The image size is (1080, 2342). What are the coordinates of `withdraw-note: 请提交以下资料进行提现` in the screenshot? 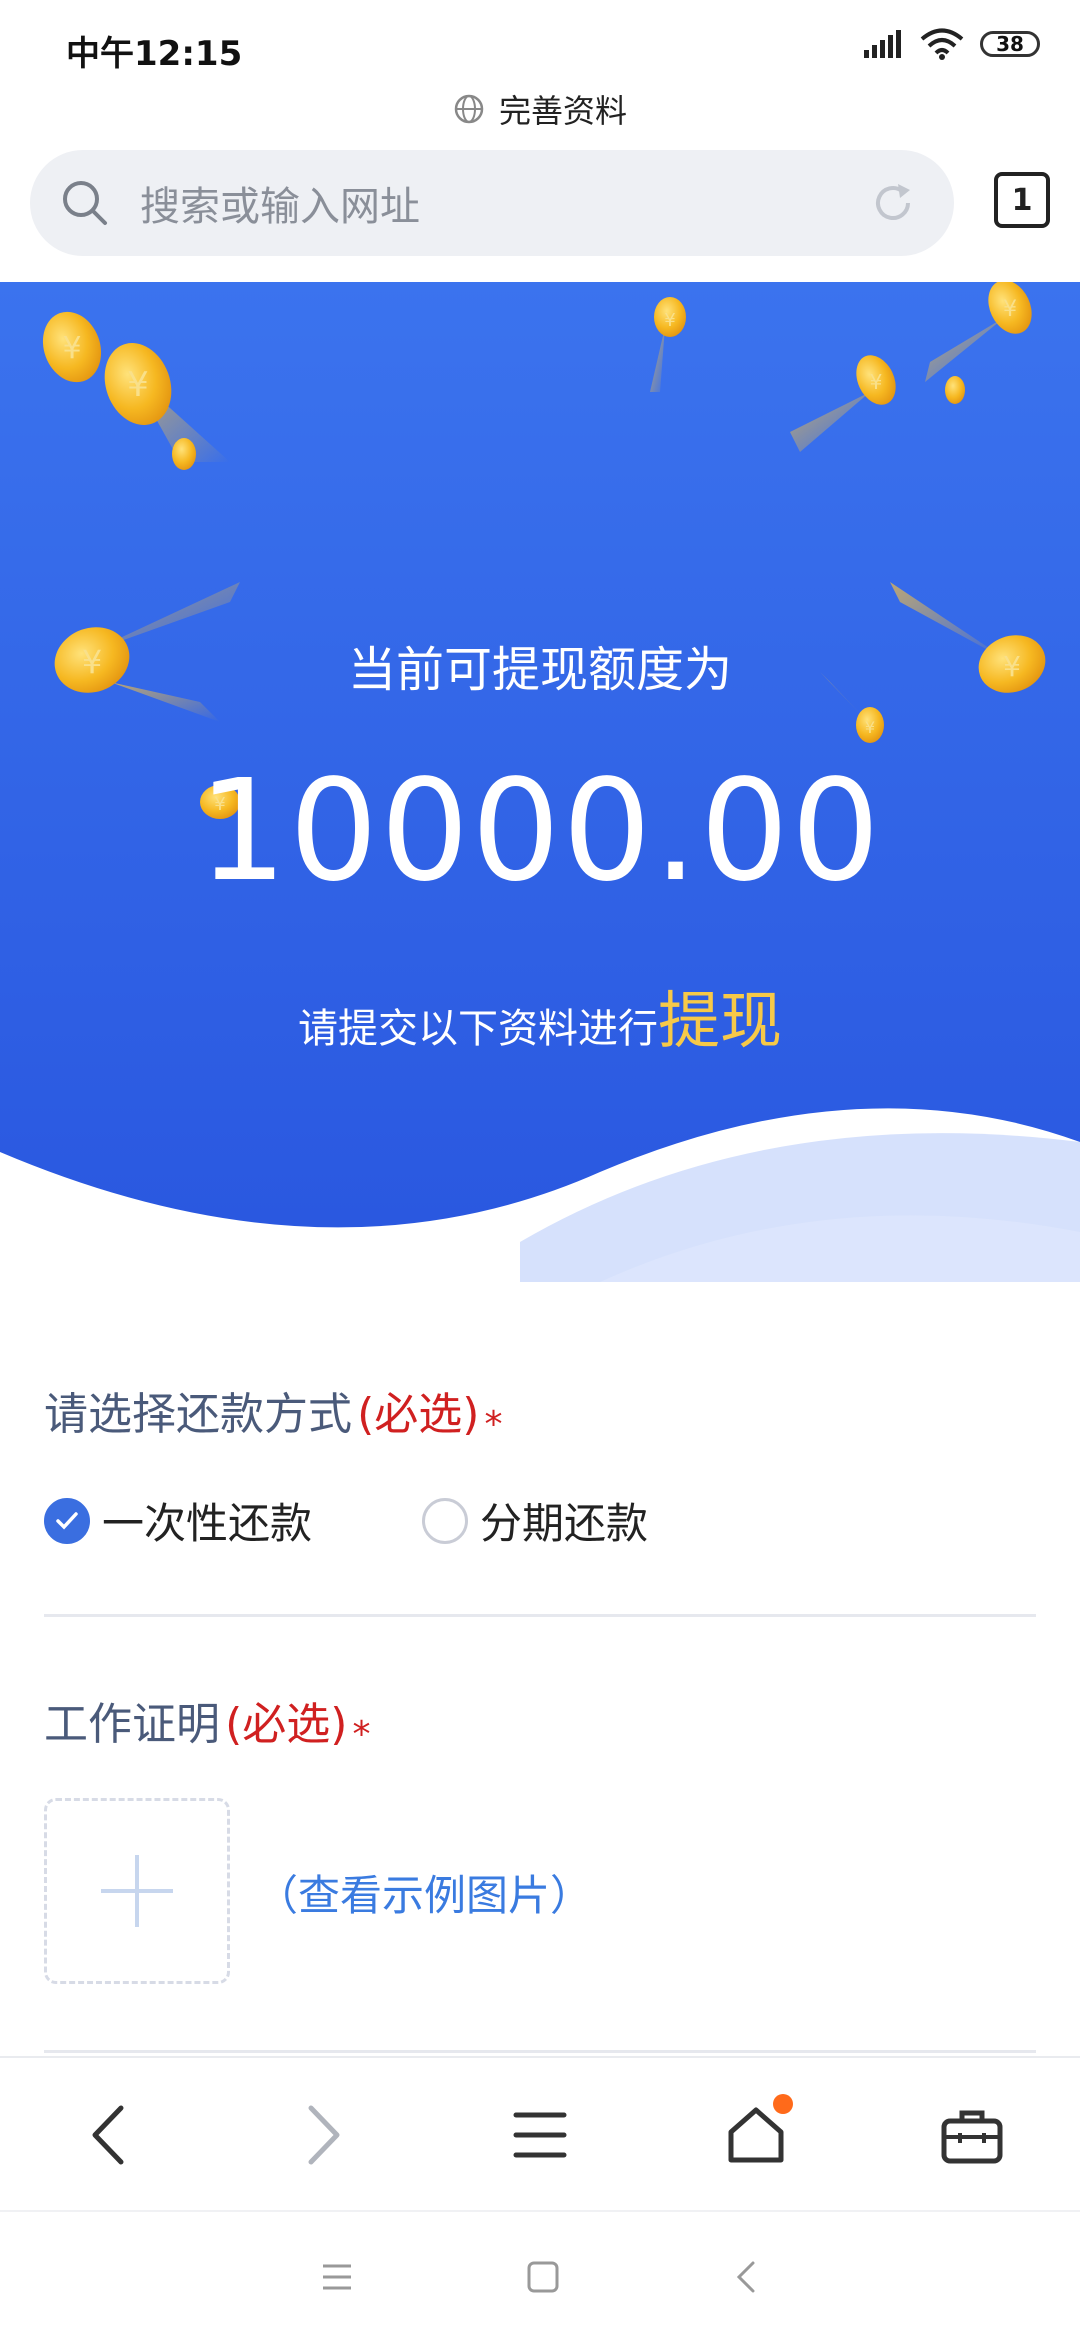 It's located at (540, 1015).